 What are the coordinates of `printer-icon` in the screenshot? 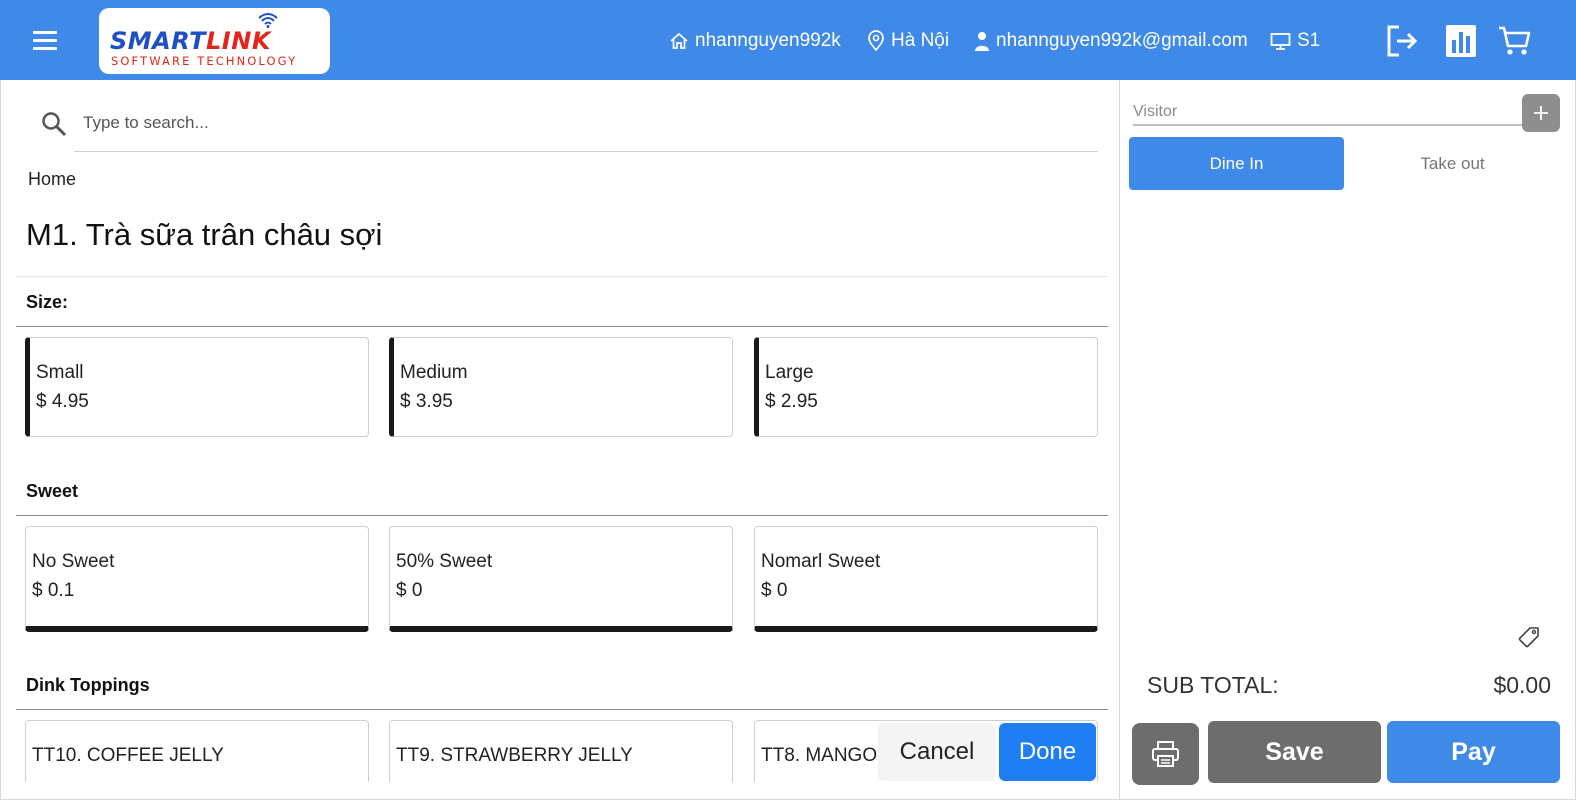 It's located at (1165, 754).